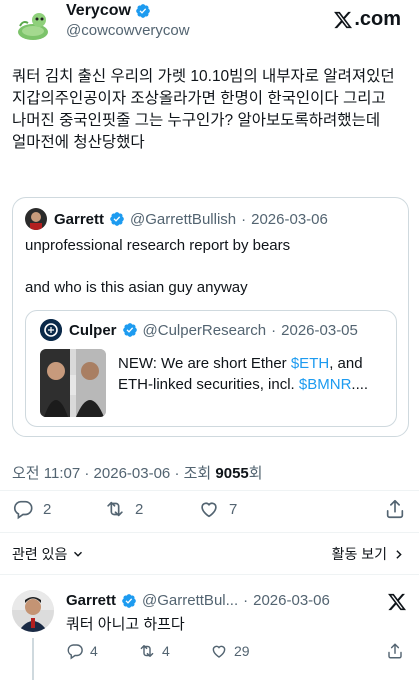  What do you see at coordinates (230, 651) in the screenshot?
I see `reply-like-button: 29` at bounding box center [230, 651].